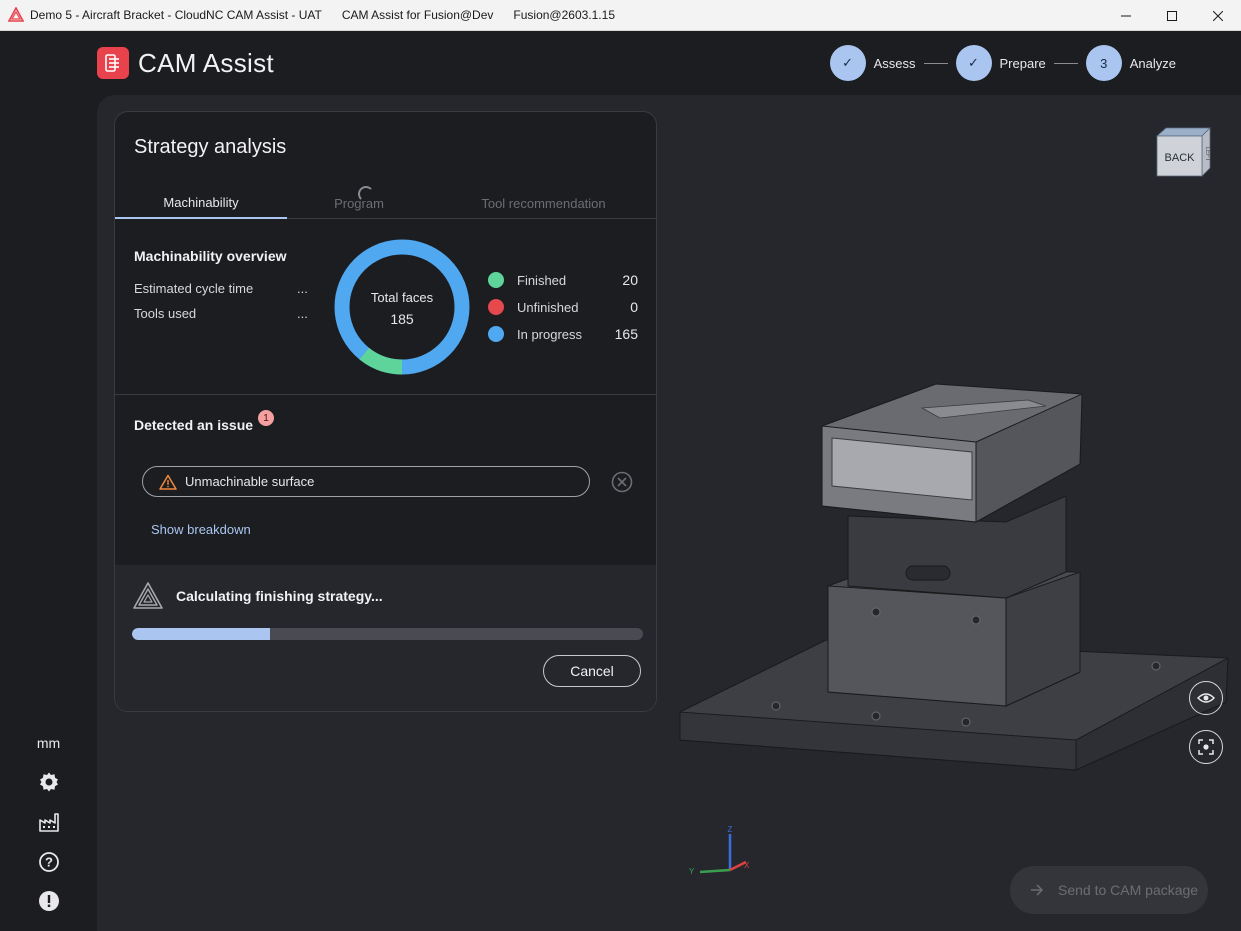 Image resolution: width=1241 pixels, height=931 pixels. Describe the element at coordinates (872, 63) in the screenshot. I see `step-assess: ✓ Assess` at that location.